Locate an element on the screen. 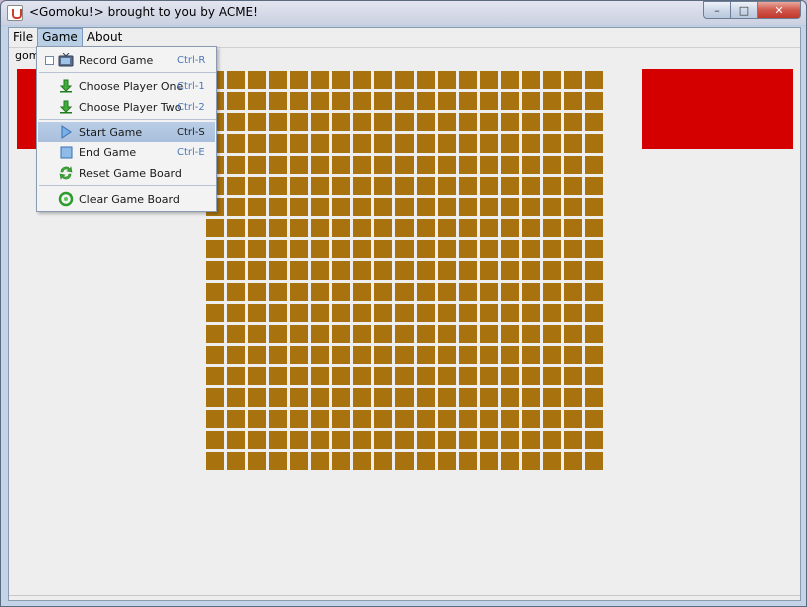  minimize-button: – is located at coordinates (716, 10).